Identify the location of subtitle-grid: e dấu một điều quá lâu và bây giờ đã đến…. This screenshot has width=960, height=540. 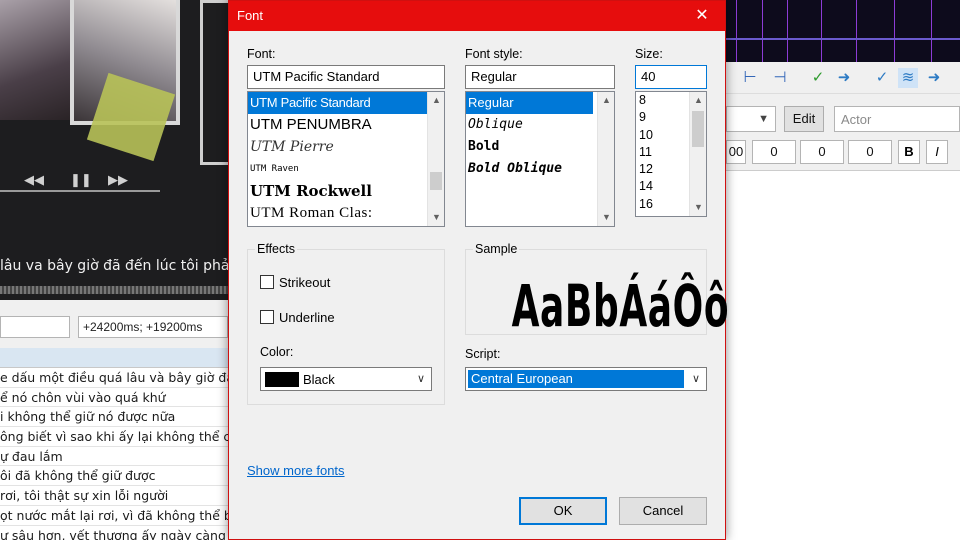
(116, 444).